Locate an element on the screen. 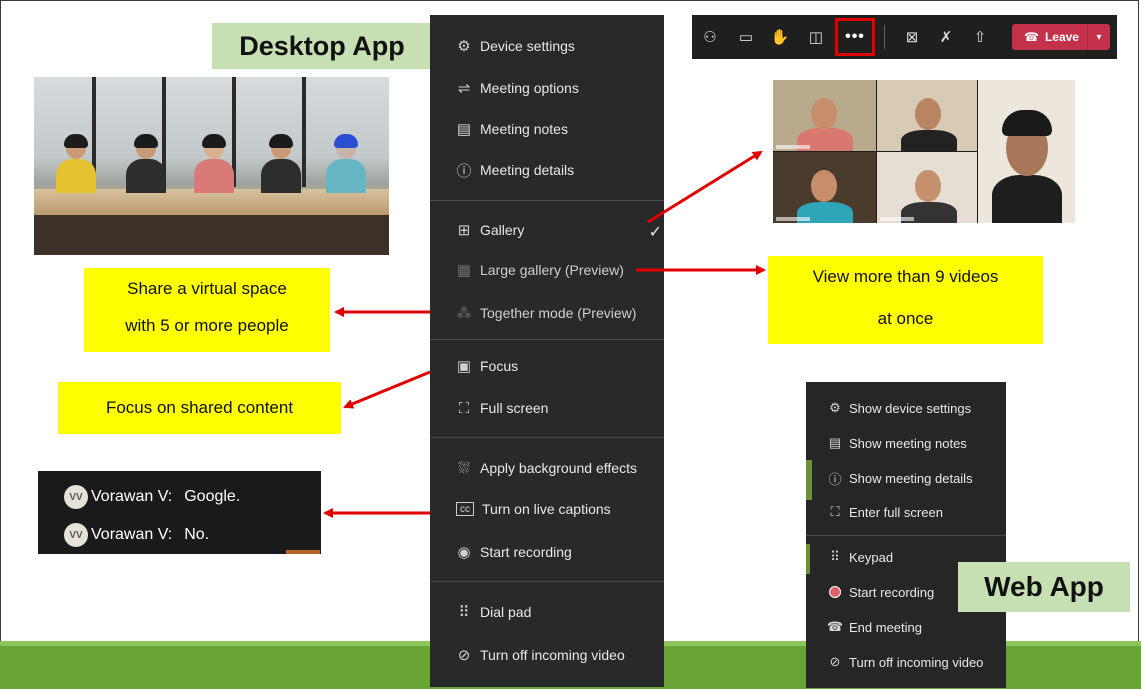 Image resolution: width=1141 pixels, height=689 pixels. menu-item-start-recording: ◉ Start recording is located at coordinates (547, 552).